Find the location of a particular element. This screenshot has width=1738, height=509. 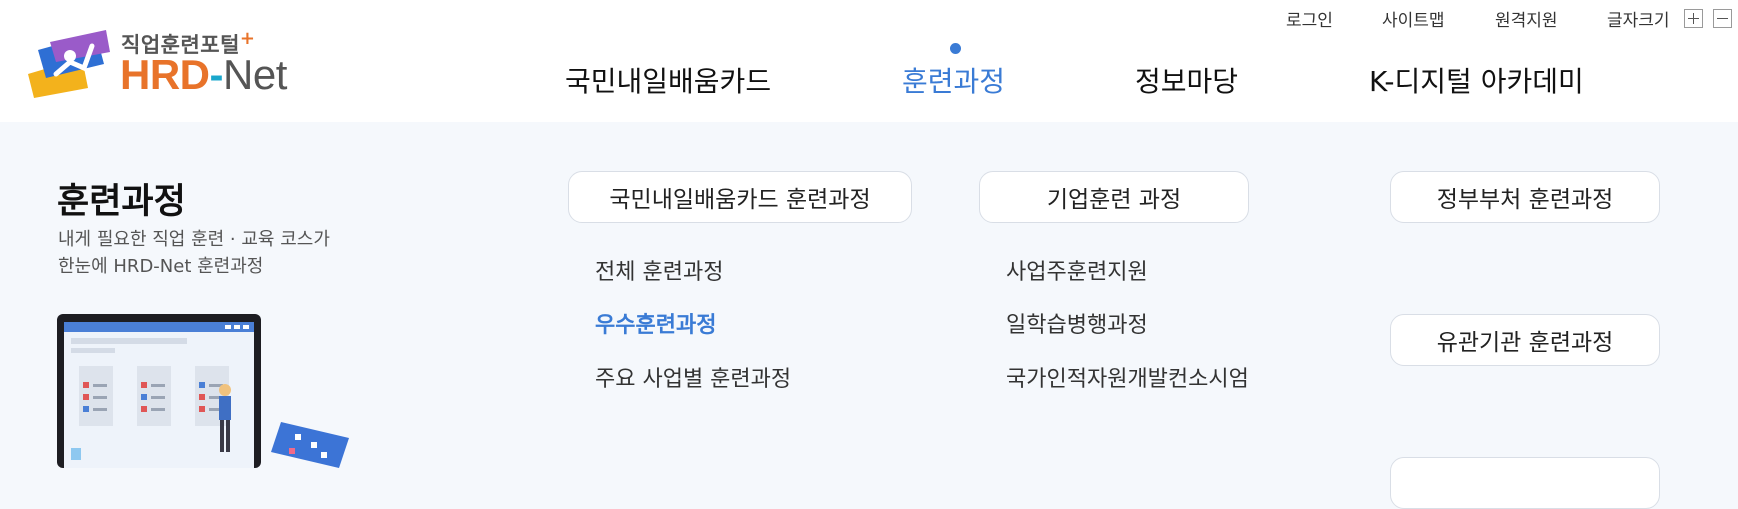

link-excellent-courses: 우수훈련과정 is located at coordinates (655, 323).